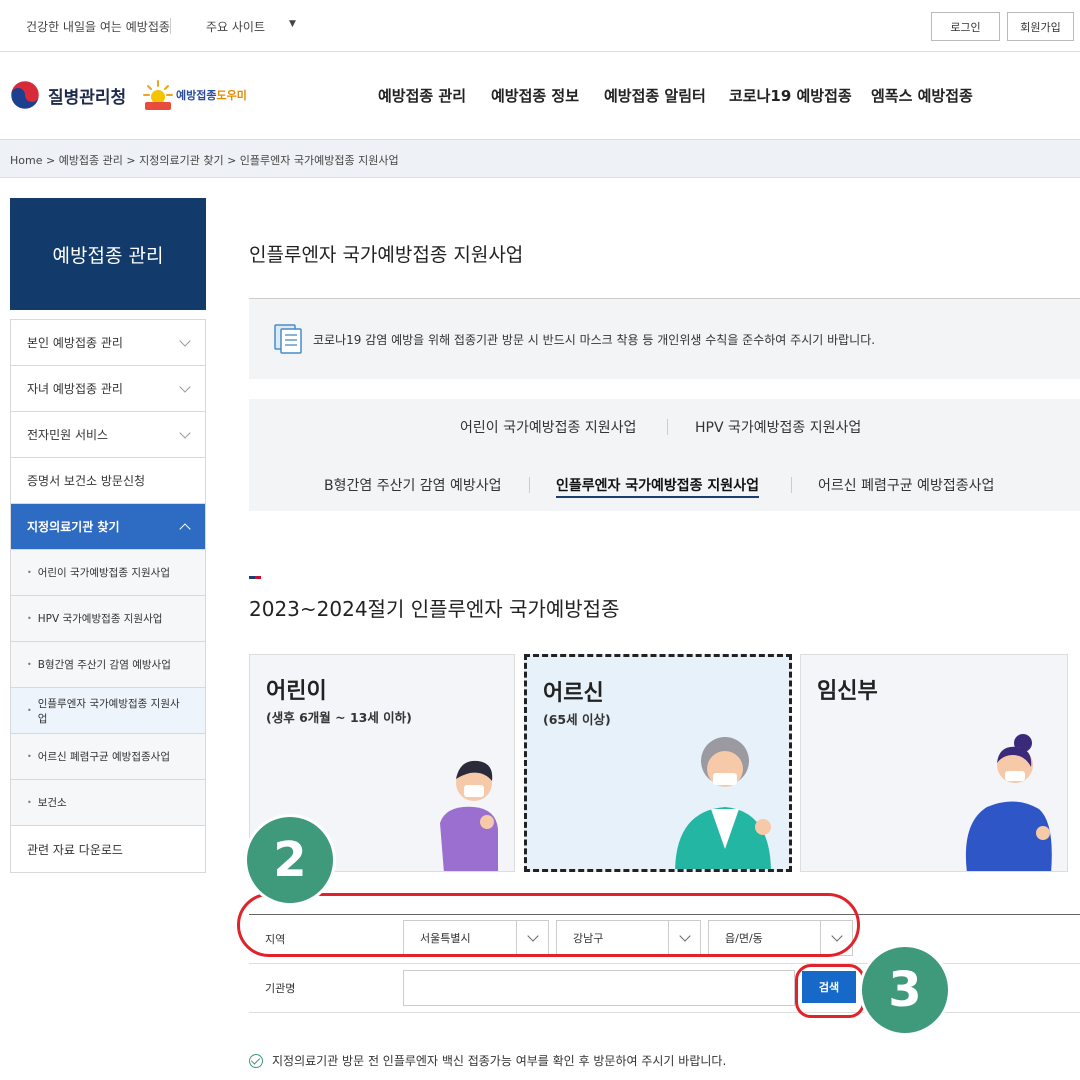 The height and width of the screenshot is (1080, 1080). I want to click on step-3-badge: 3, so click(905, 990).